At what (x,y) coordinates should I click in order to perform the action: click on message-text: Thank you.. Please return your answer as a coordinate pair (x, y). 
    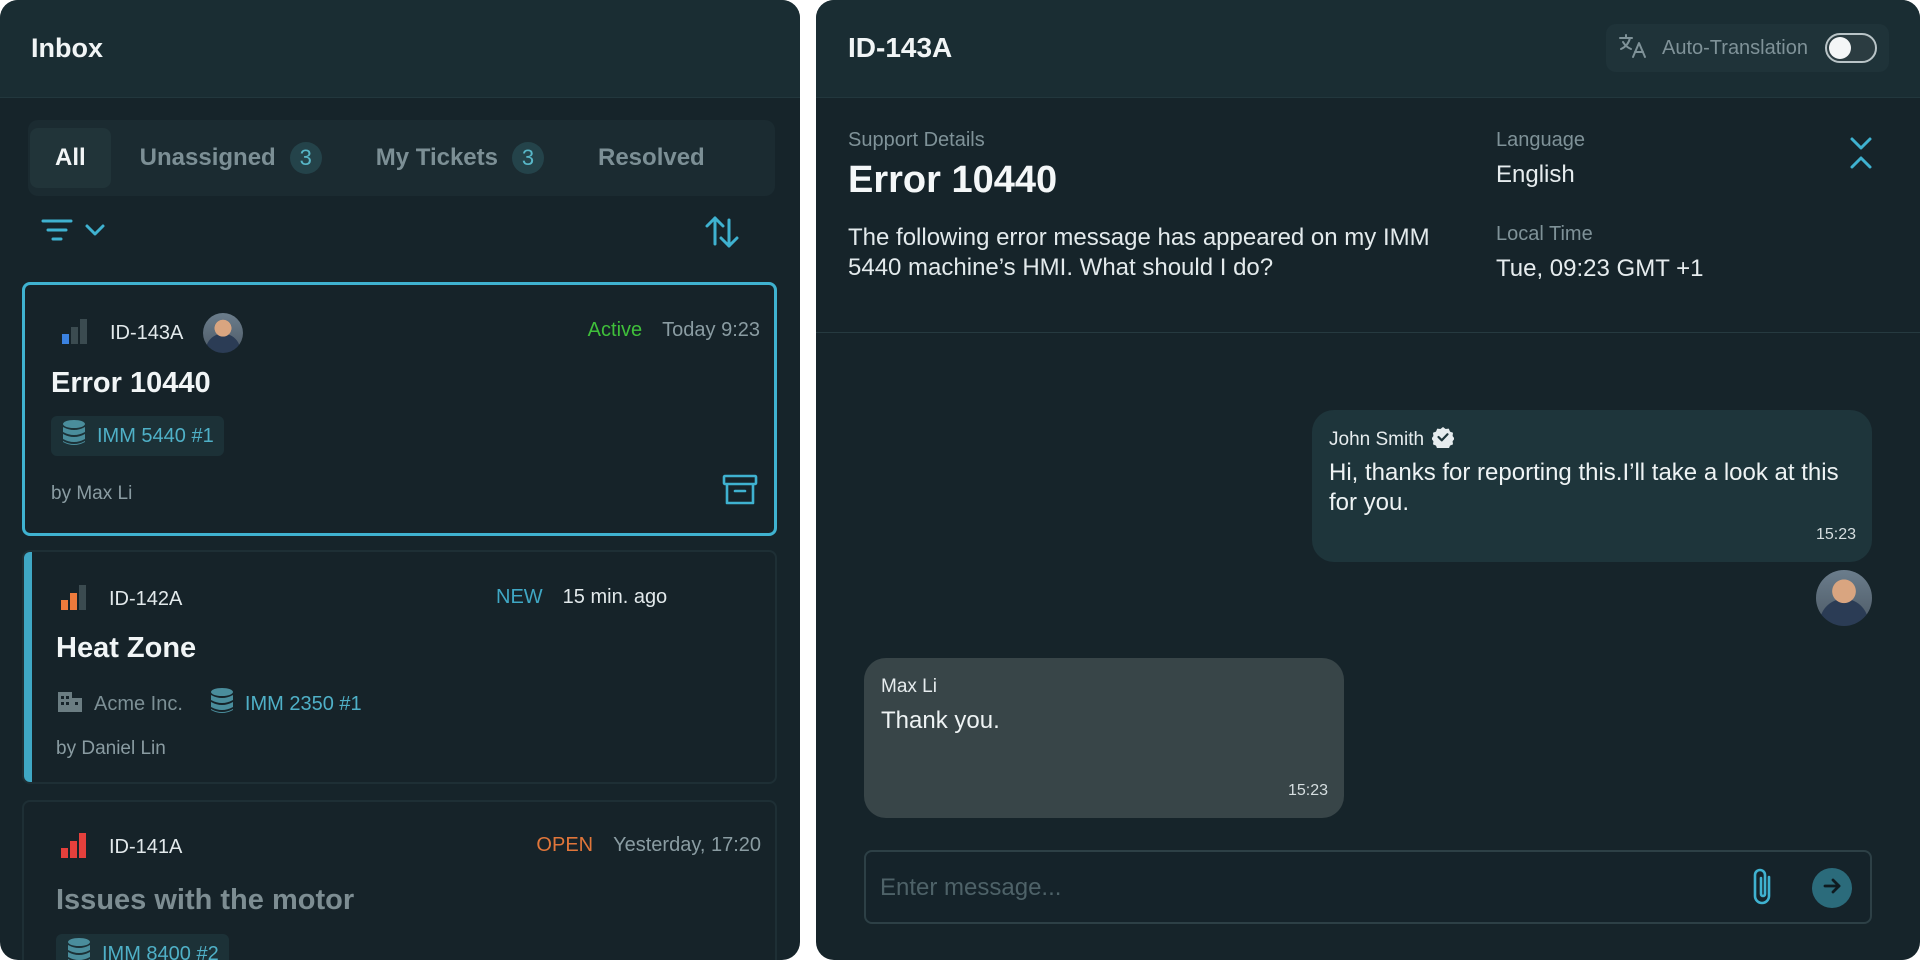
    Looking at the image, I should click on (940, 720).